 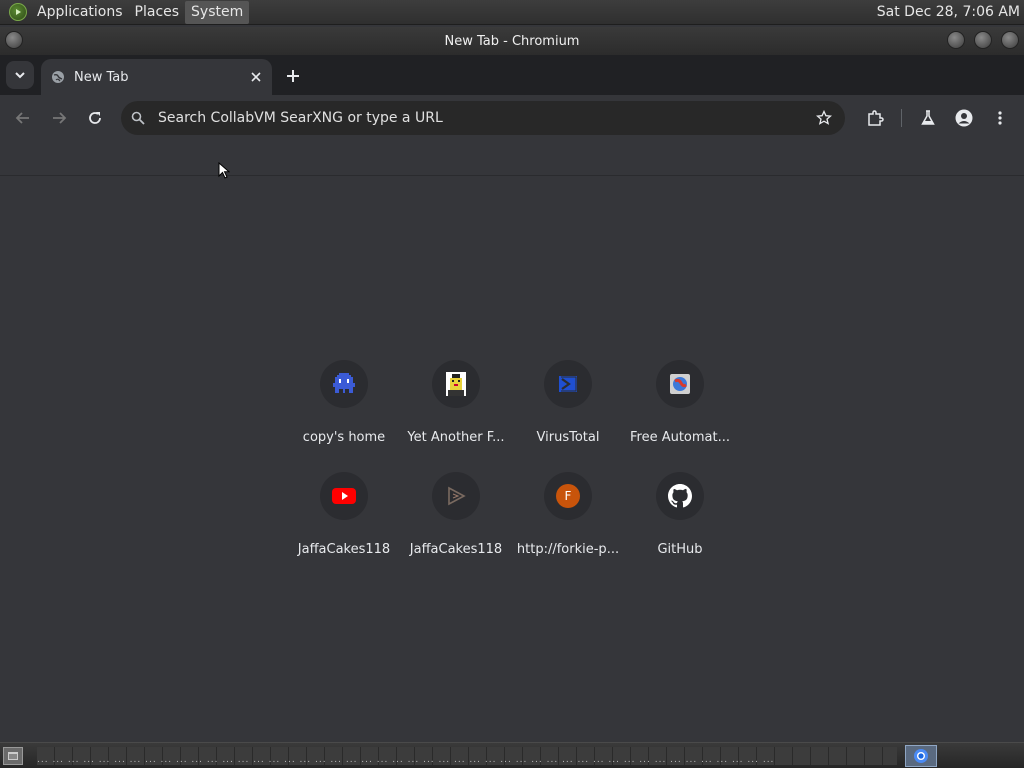 I want to click on new-tab-button, so click(x=293, y=76).